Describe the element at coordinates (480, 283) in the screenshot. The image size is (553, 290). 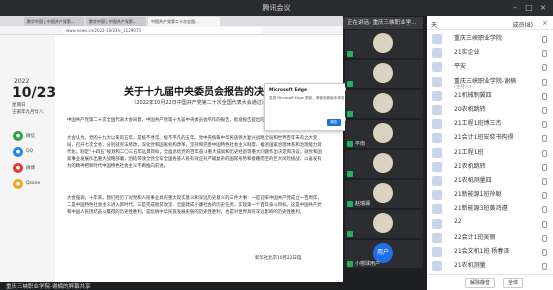
I see `unmute-all-button: 解除静音` at that location.